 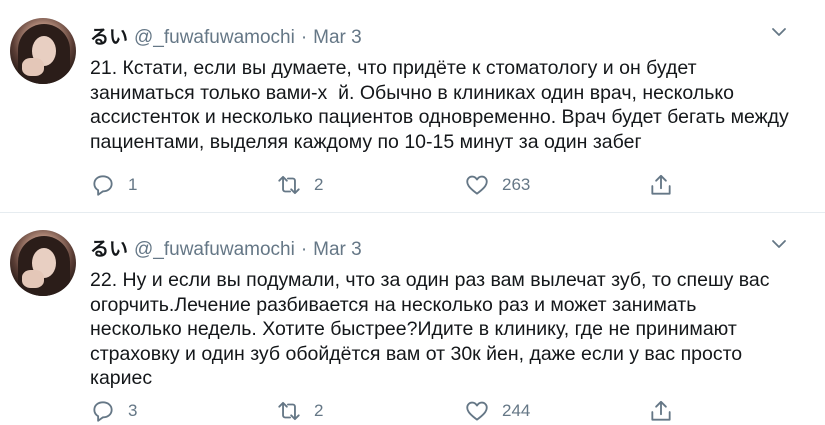 I want to click on reply-button: 3, so click(x=113, y=411).